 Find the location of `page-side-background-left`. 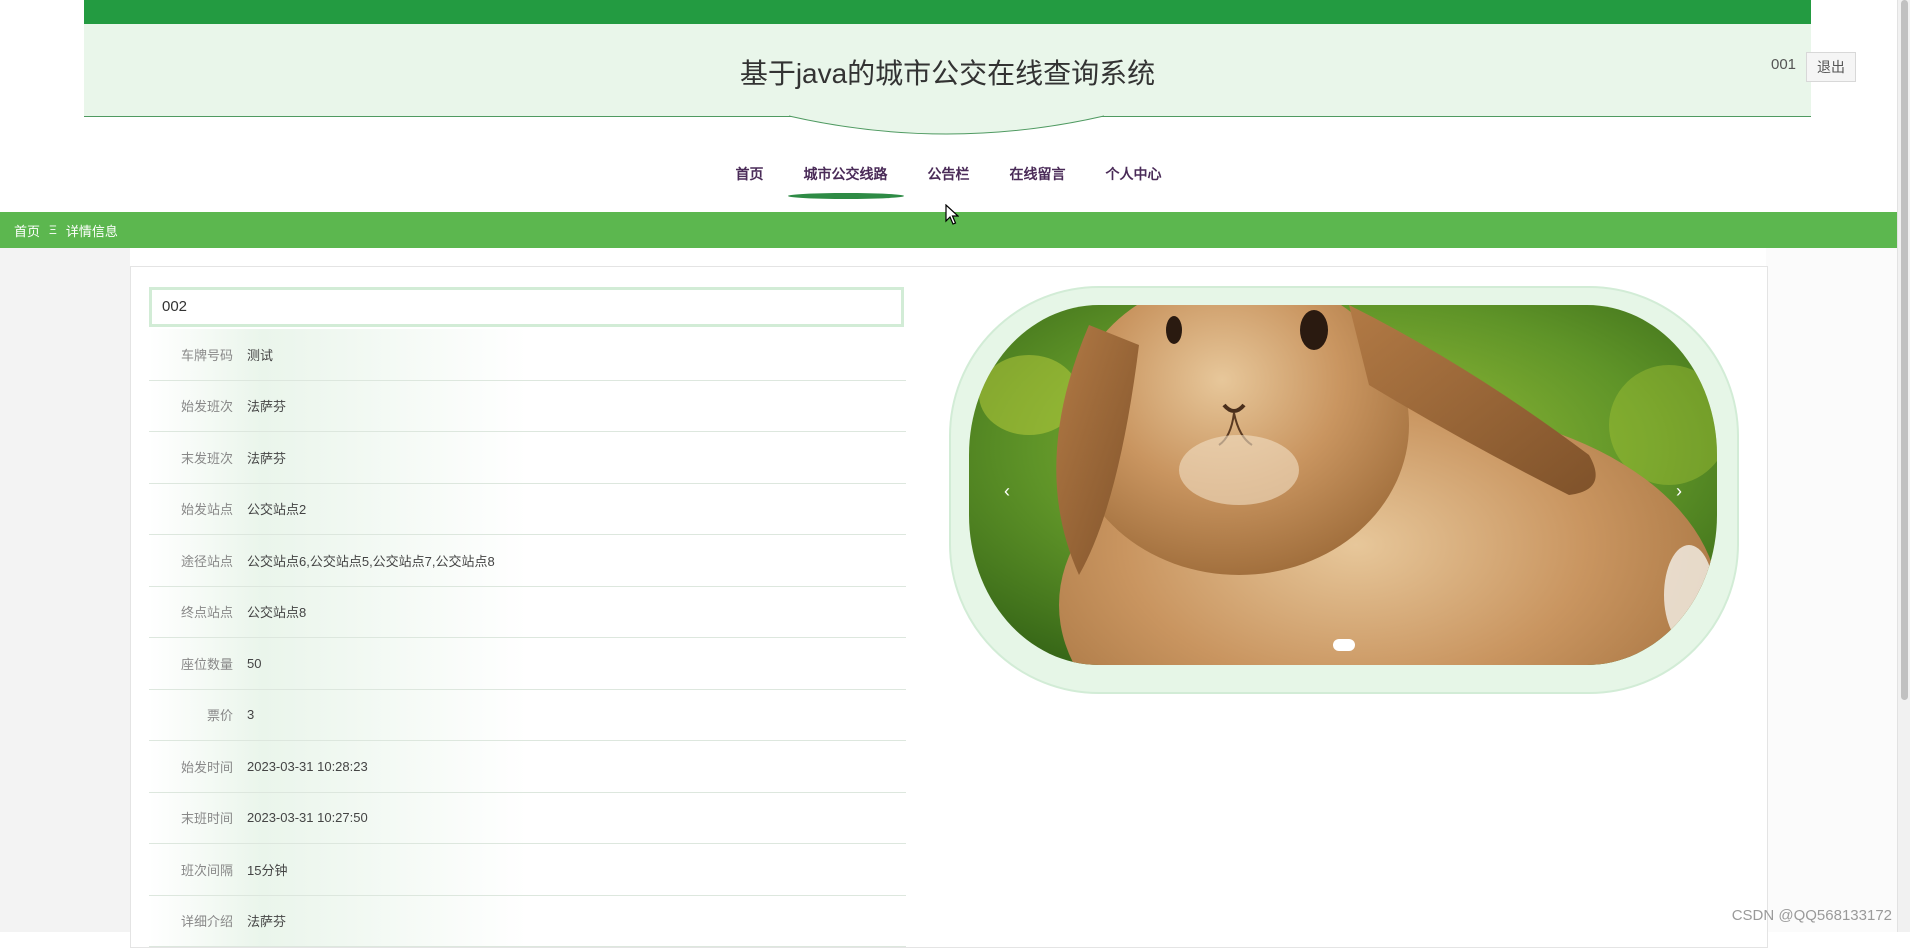

page-side-background-left is located at coordinates (65, 590).